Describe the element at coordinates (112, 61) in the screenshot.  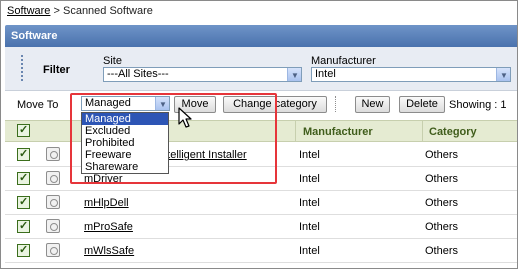
I see `site-label: Site` at that location.